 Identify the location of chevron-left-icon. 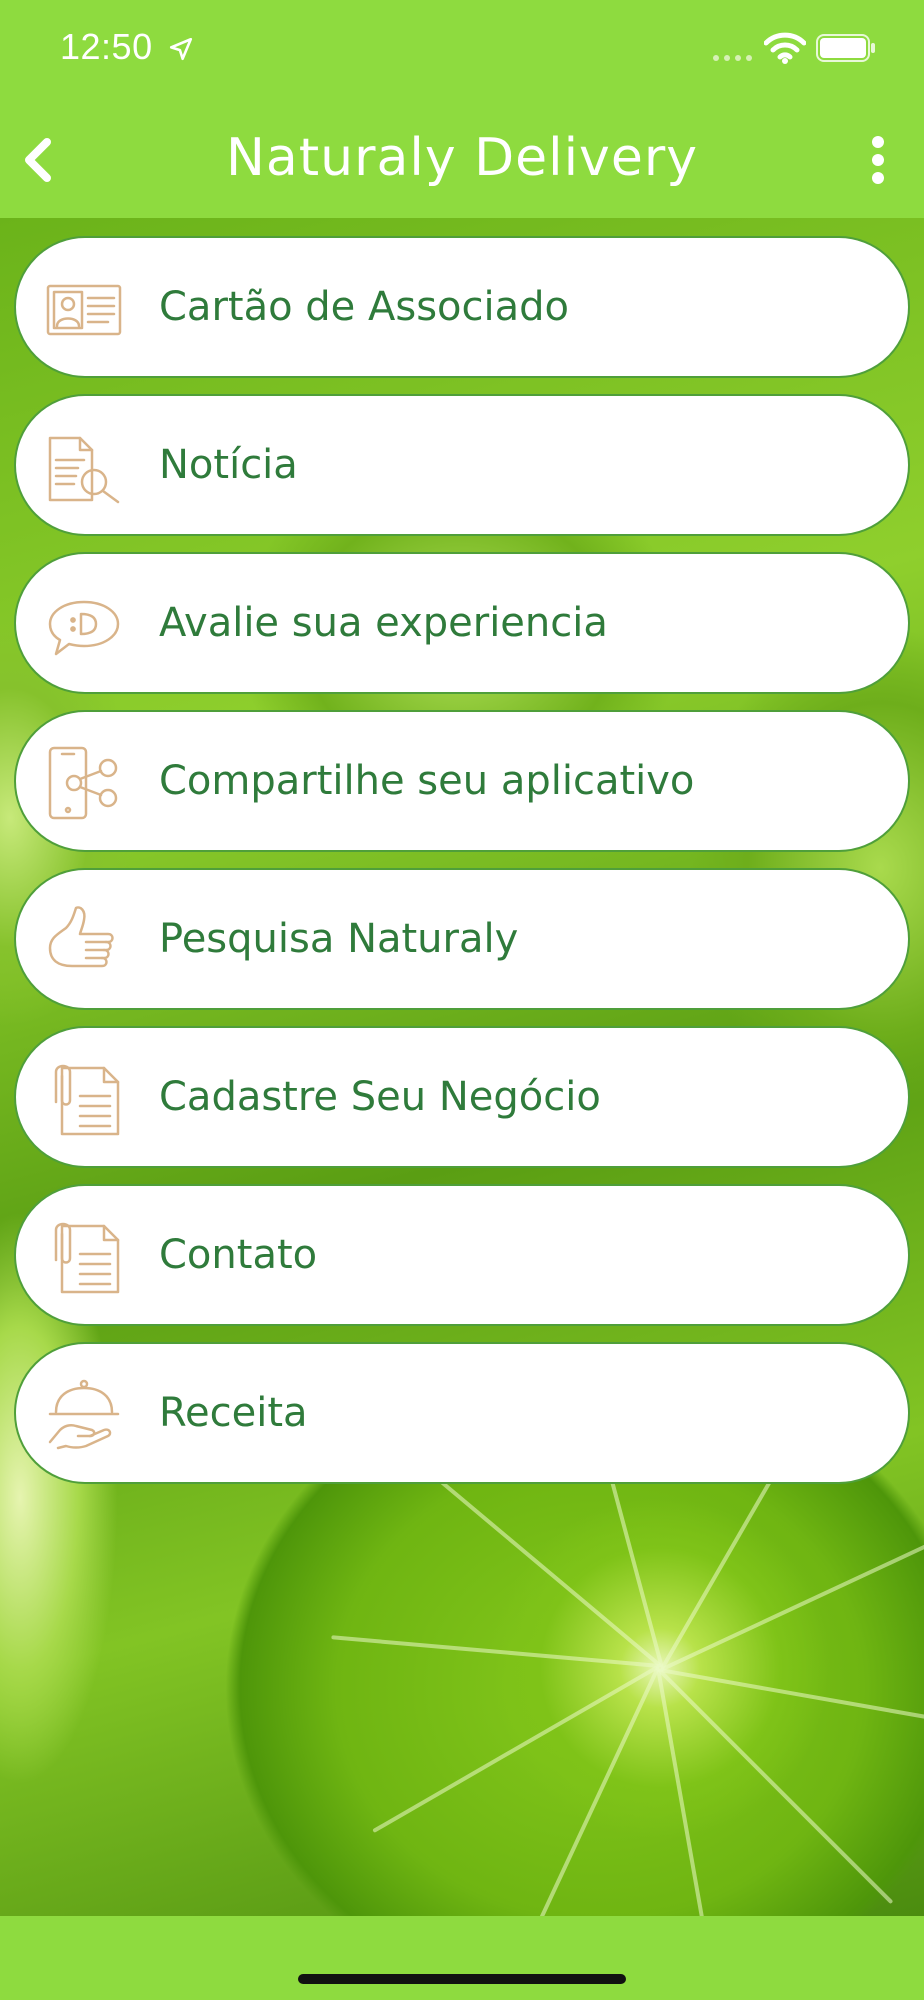
(38, 160).